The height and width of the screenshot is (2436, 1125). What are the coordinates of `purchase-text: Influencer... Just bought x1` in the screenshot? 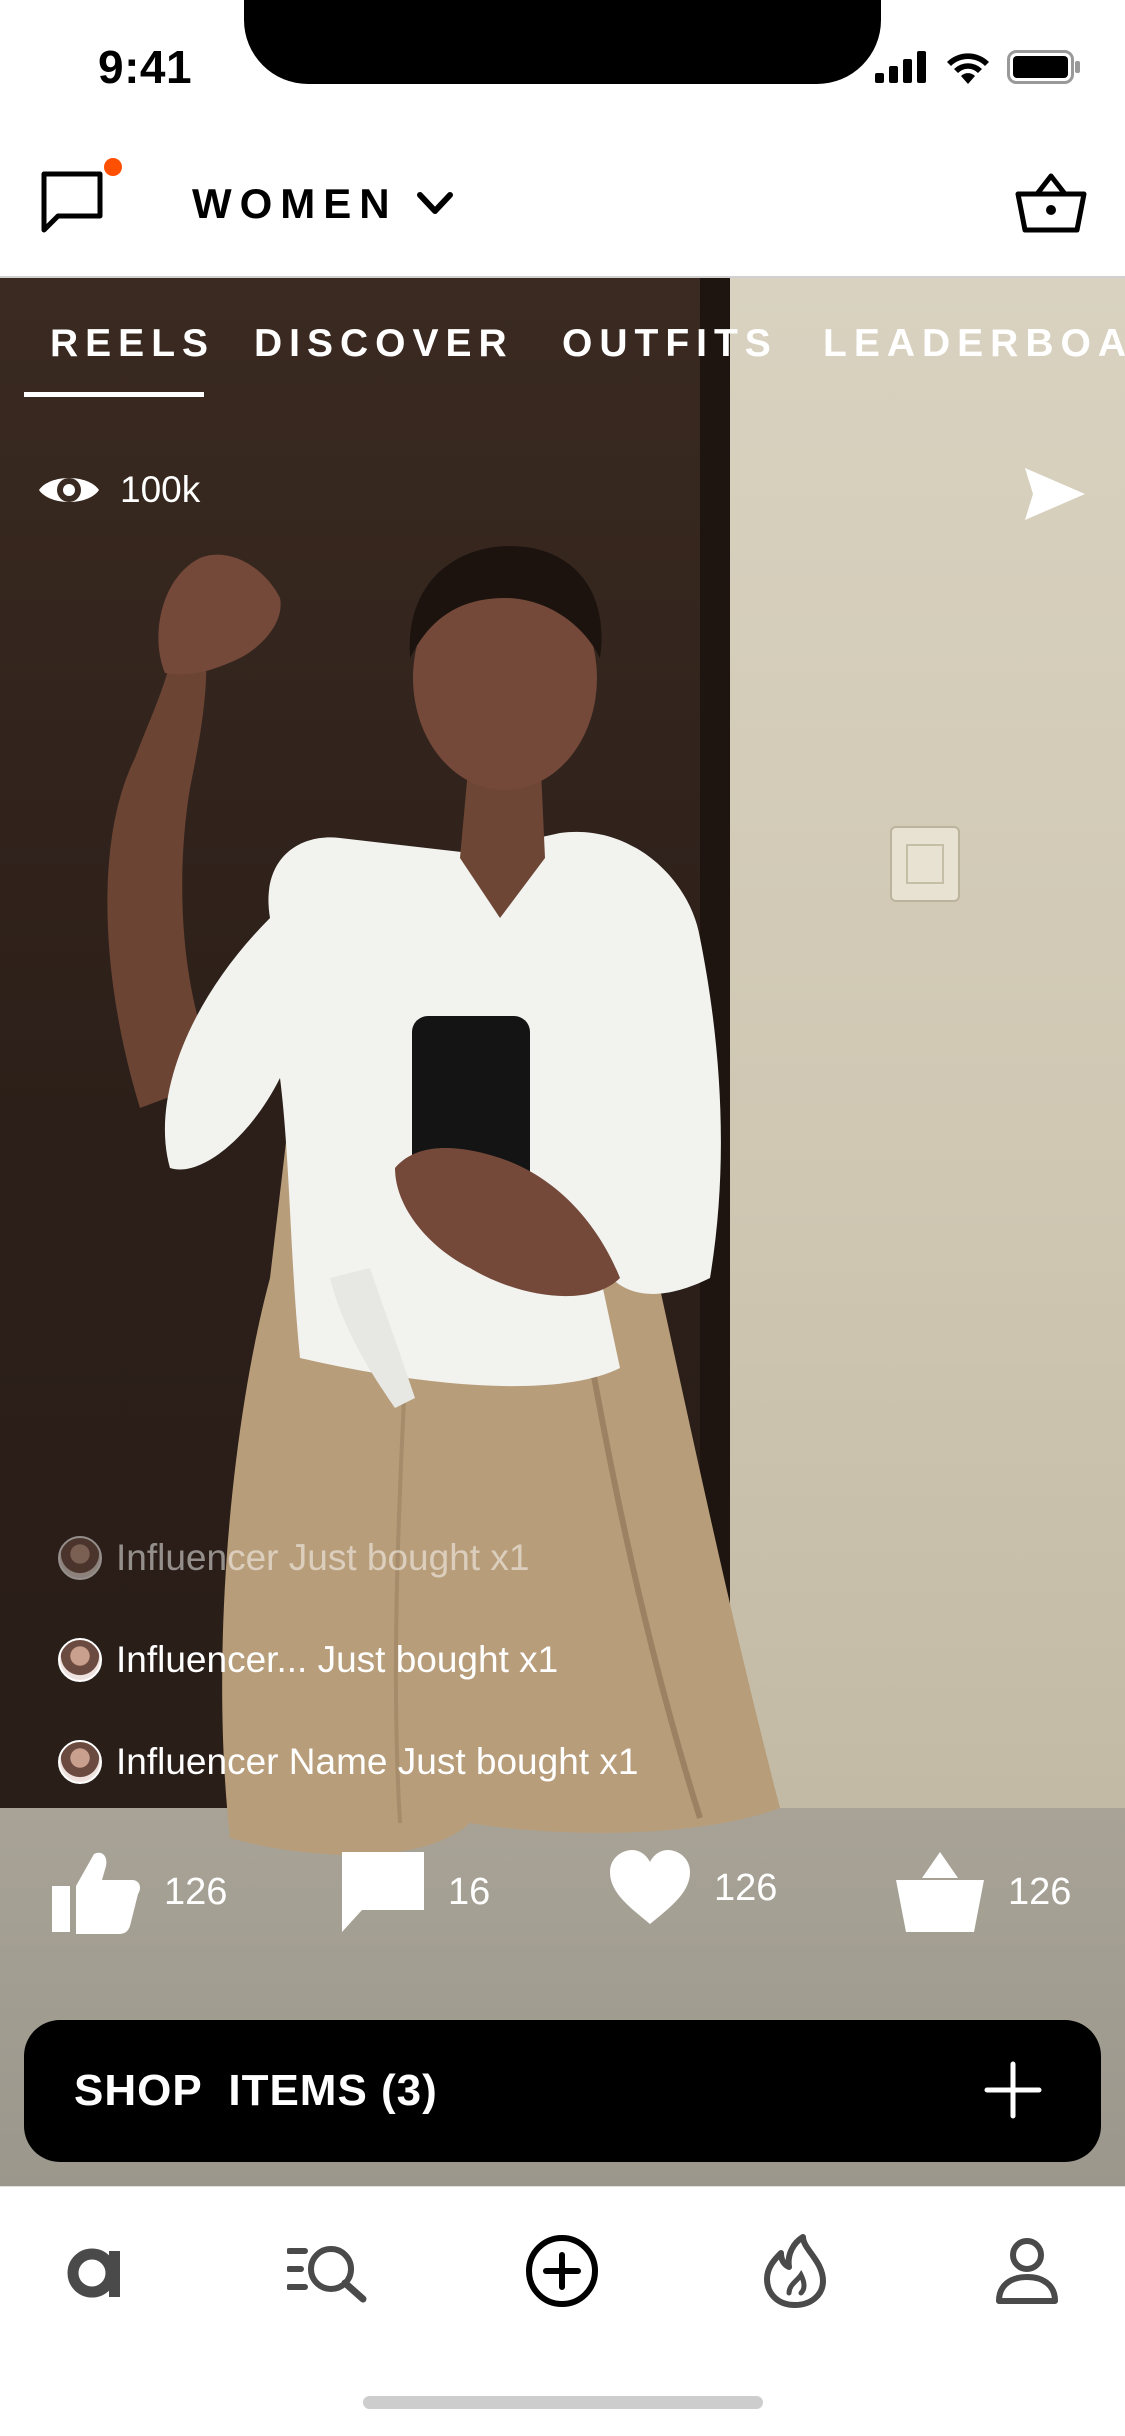 It's located at (337, 1659).